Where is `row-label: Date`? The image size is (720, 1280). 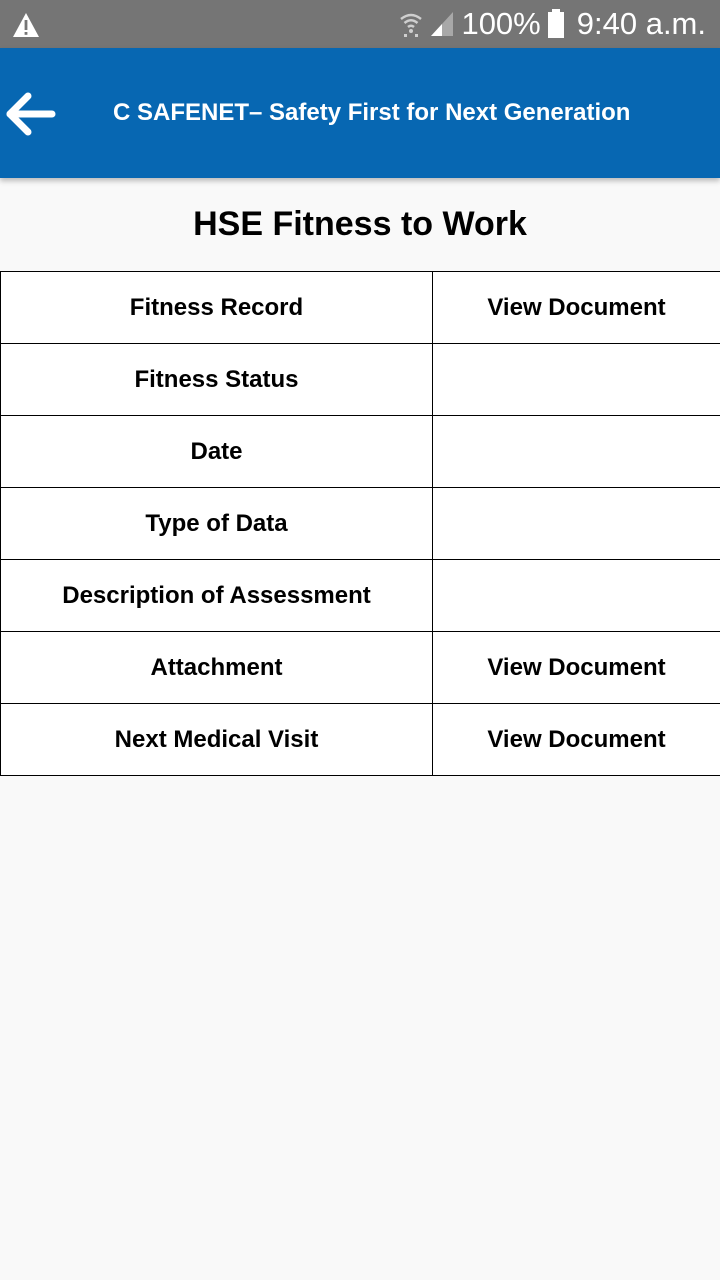
row-label: Date is located at coordinates (216, 451).